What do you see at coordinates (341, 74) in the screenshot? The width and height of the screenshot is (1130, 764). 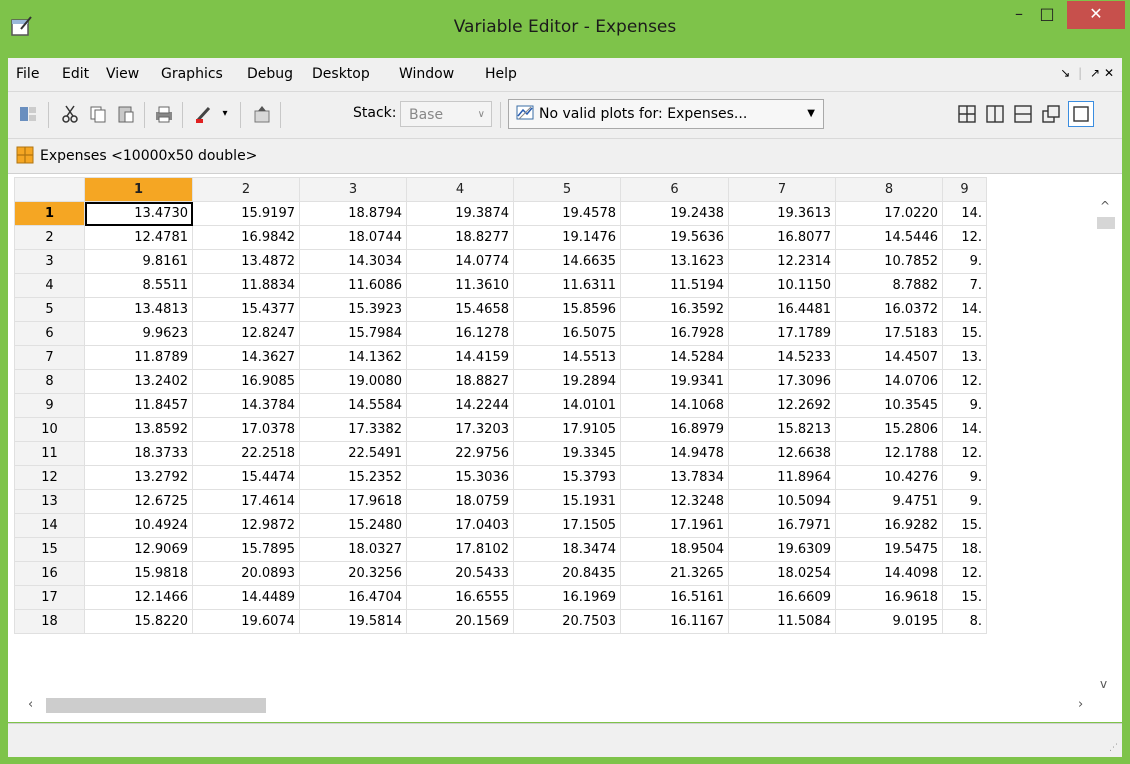 I see `menu-desktop: Desktop` at bounding box center [341, 74].